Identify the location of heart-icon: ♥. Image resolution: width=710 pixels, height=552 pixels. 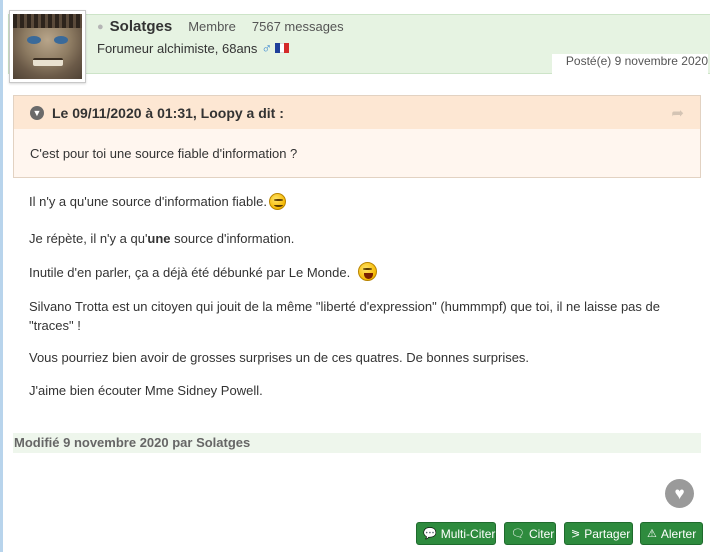
(679, 493).